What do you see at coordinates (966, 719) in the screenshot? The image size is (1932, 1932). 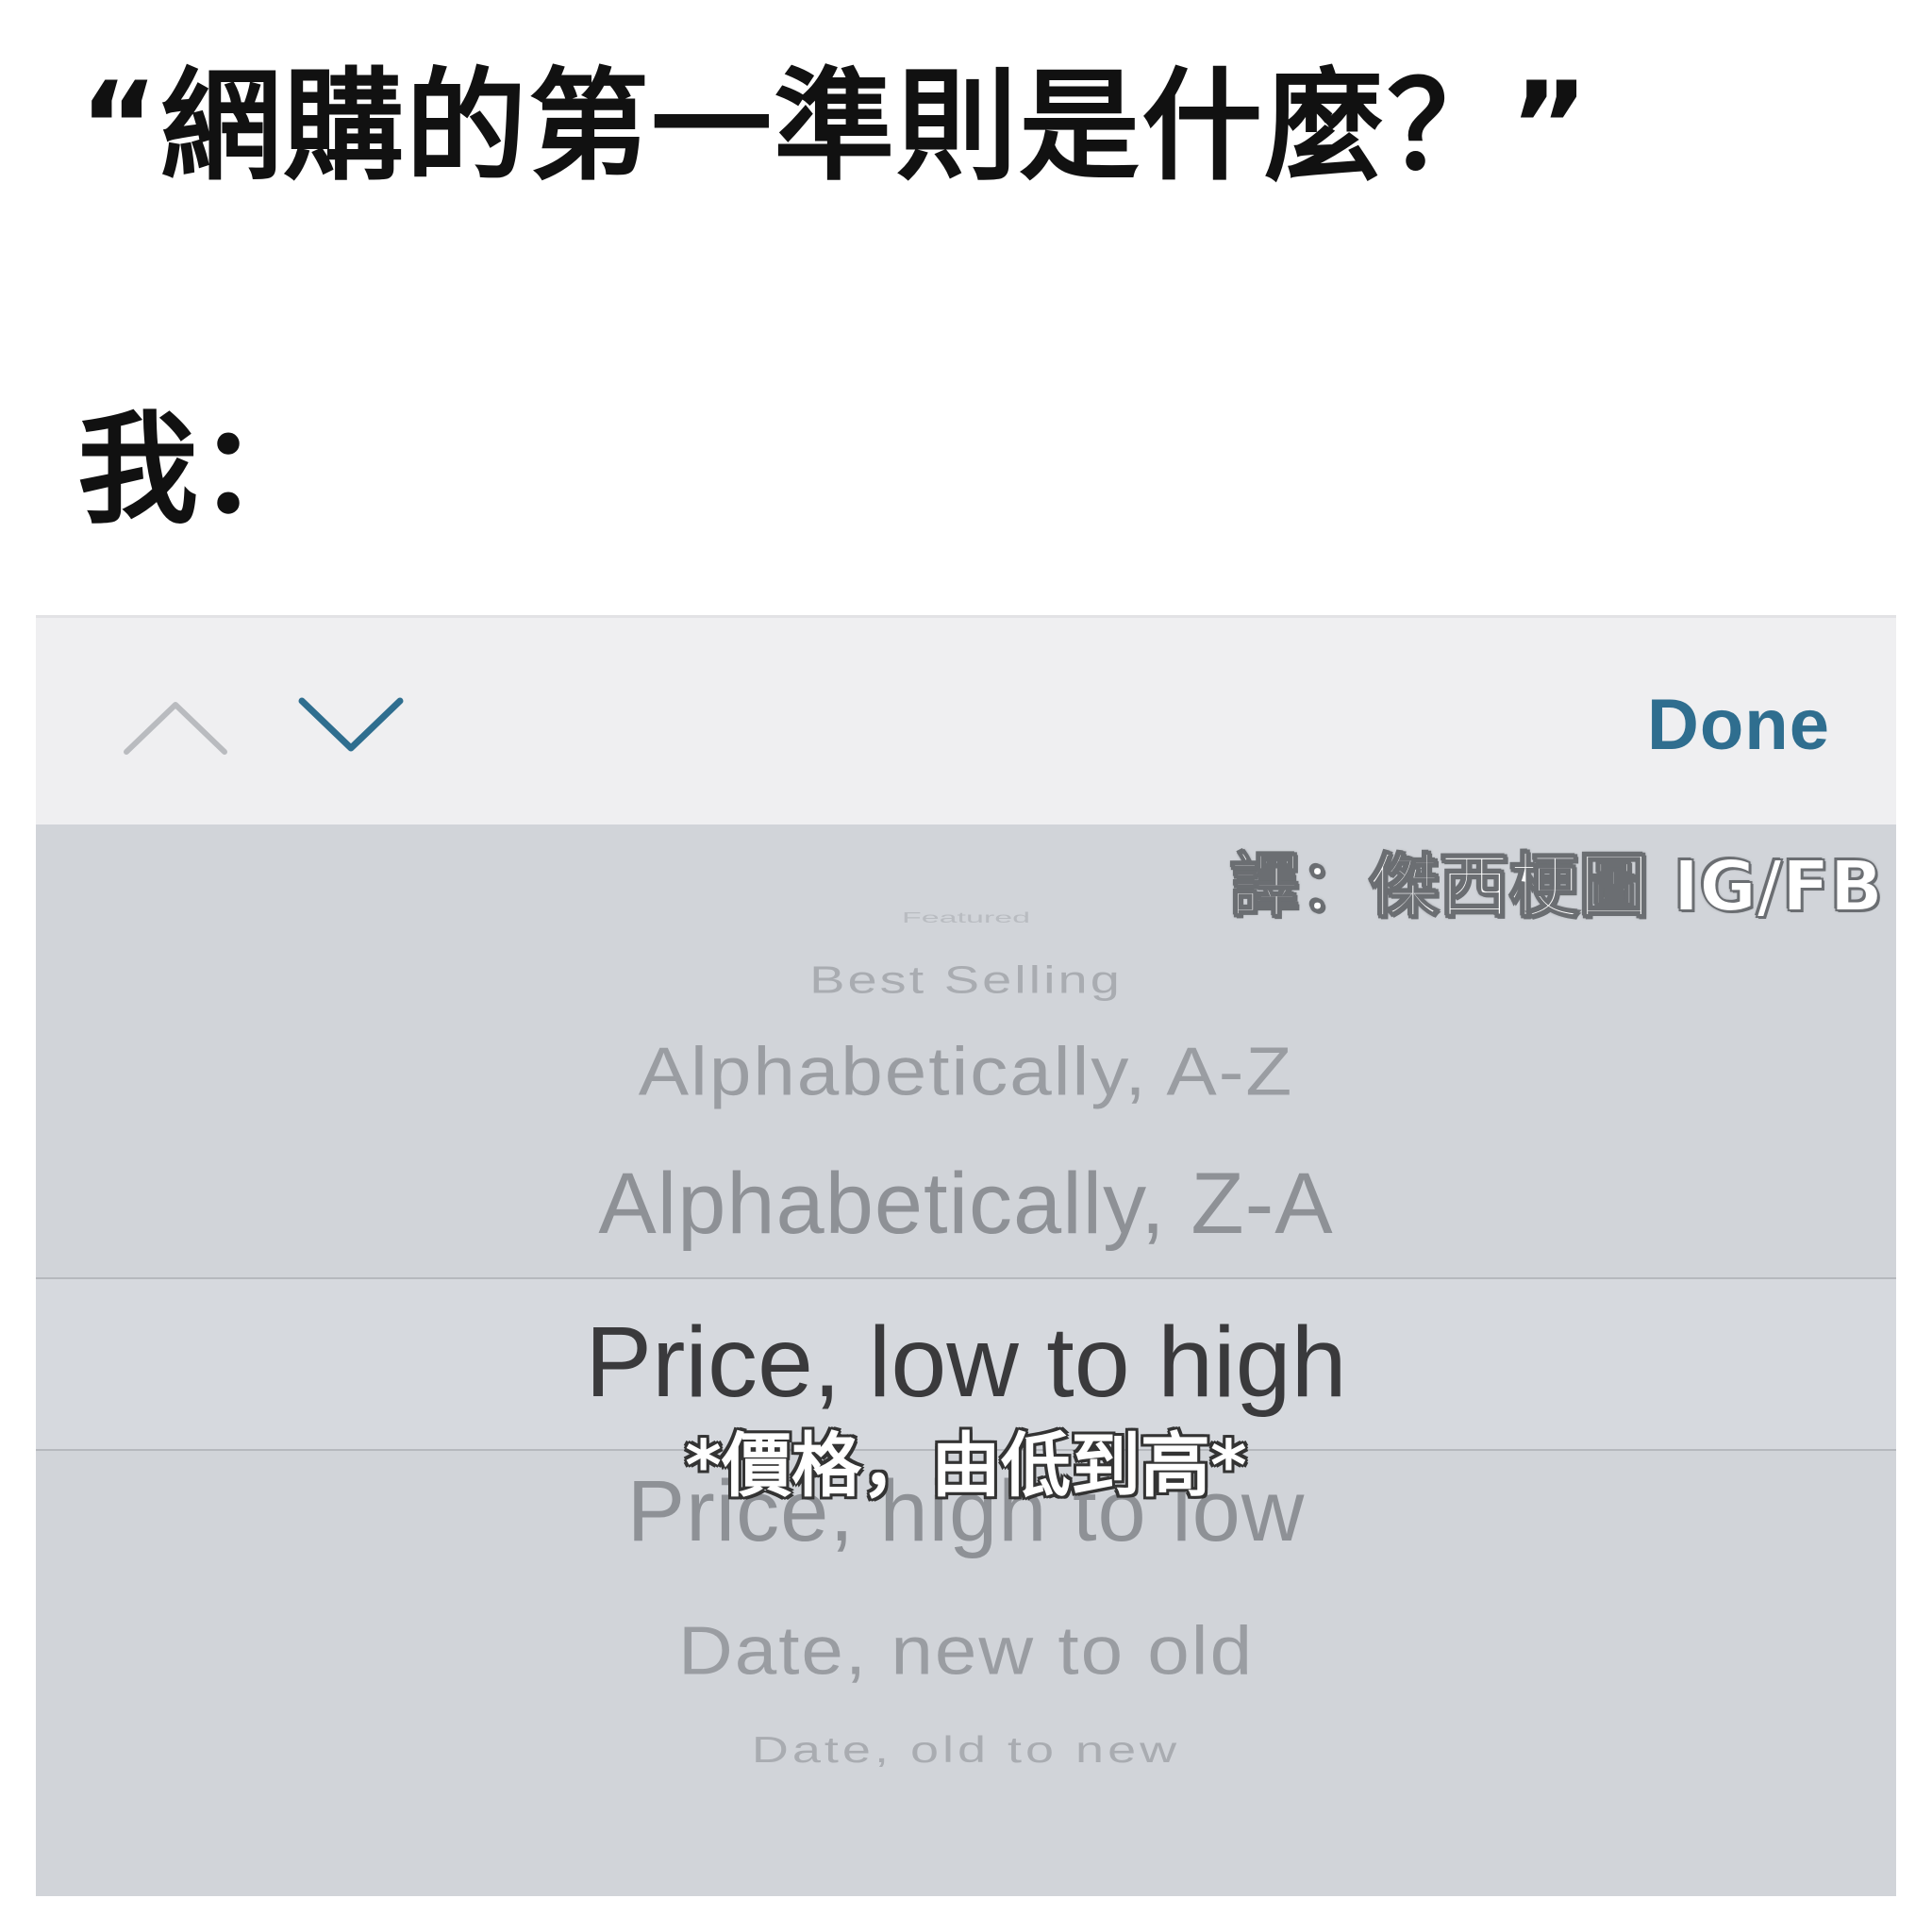 I see `picker-toolbar: Done` at bounding box center [966, 719].